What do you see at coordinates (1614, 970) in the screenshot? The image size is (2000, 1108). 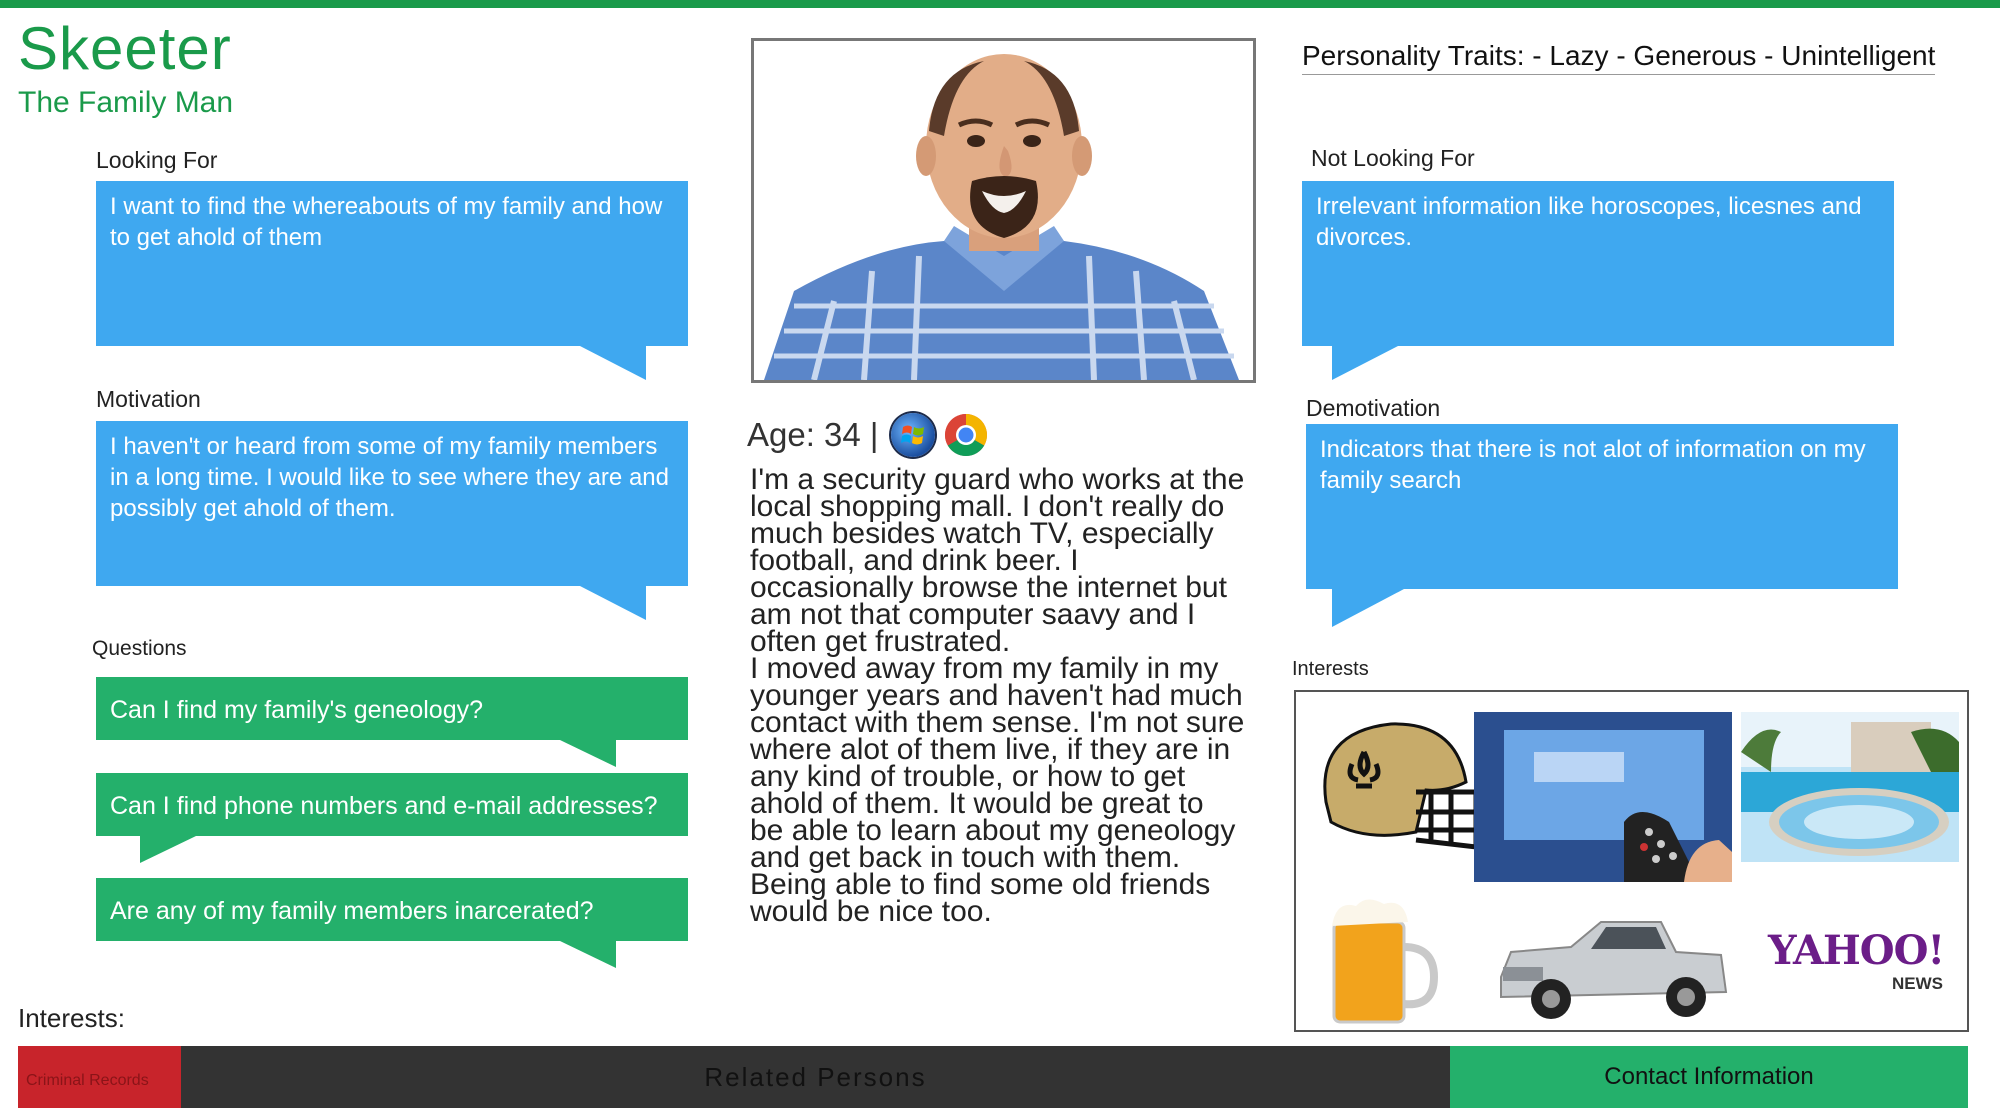 I see `pickup-truck-icon` at bounding box center [1614, 970].